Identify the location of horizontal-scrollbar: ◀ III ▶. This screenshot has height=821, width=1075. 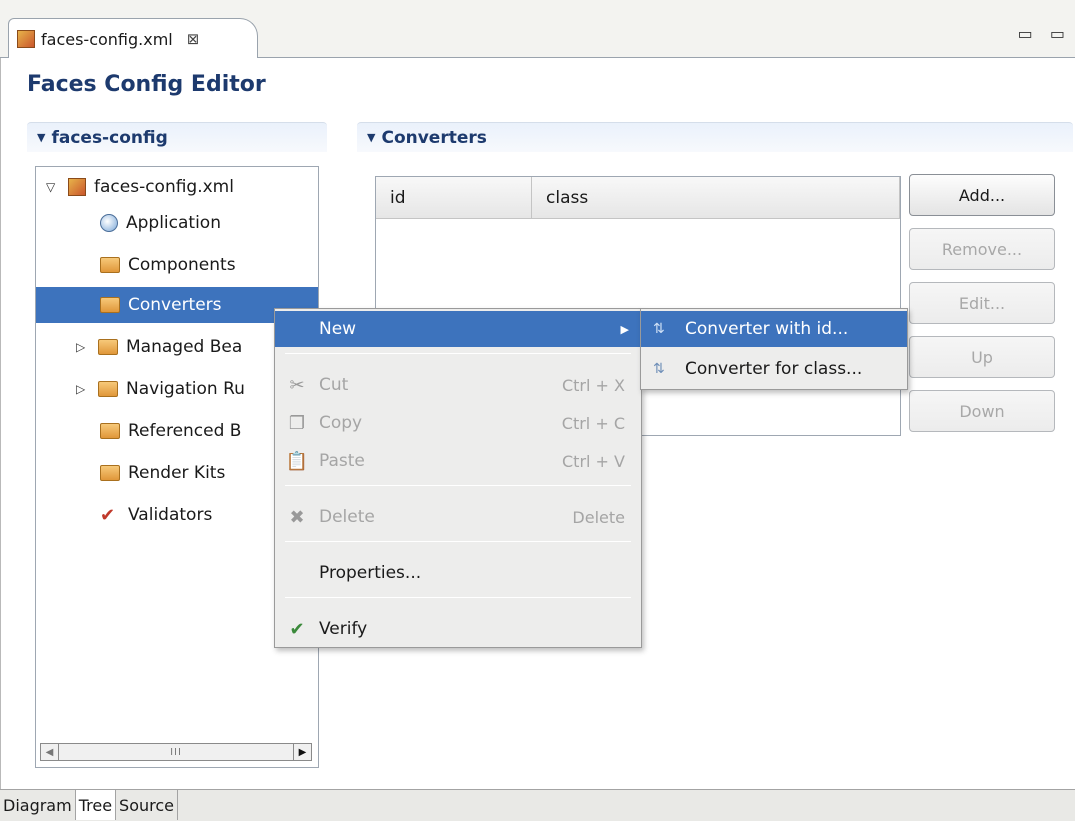
(176, 752).